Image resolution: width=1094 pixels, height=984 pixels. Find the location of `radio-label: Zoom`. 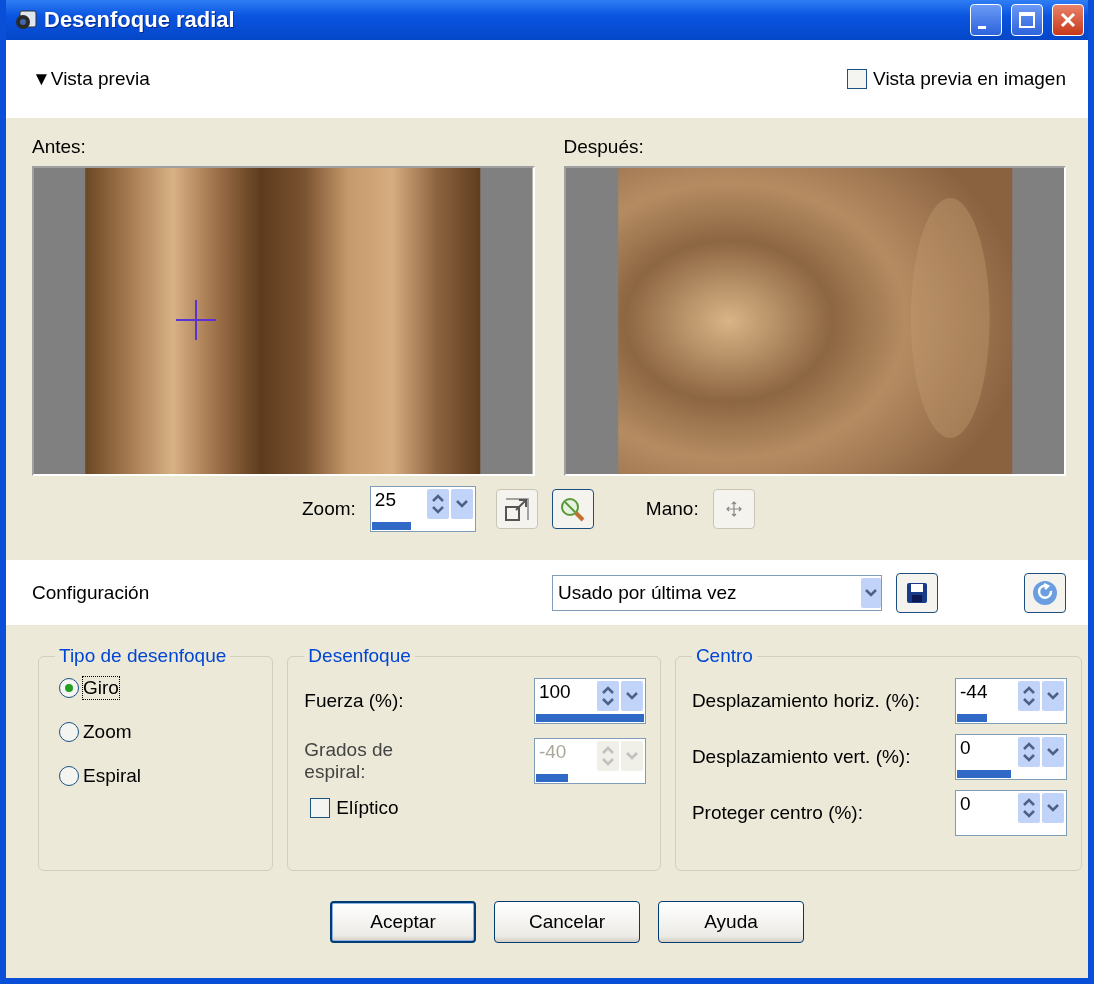

radio-label: Zoom is located at coordinates (107, 732).